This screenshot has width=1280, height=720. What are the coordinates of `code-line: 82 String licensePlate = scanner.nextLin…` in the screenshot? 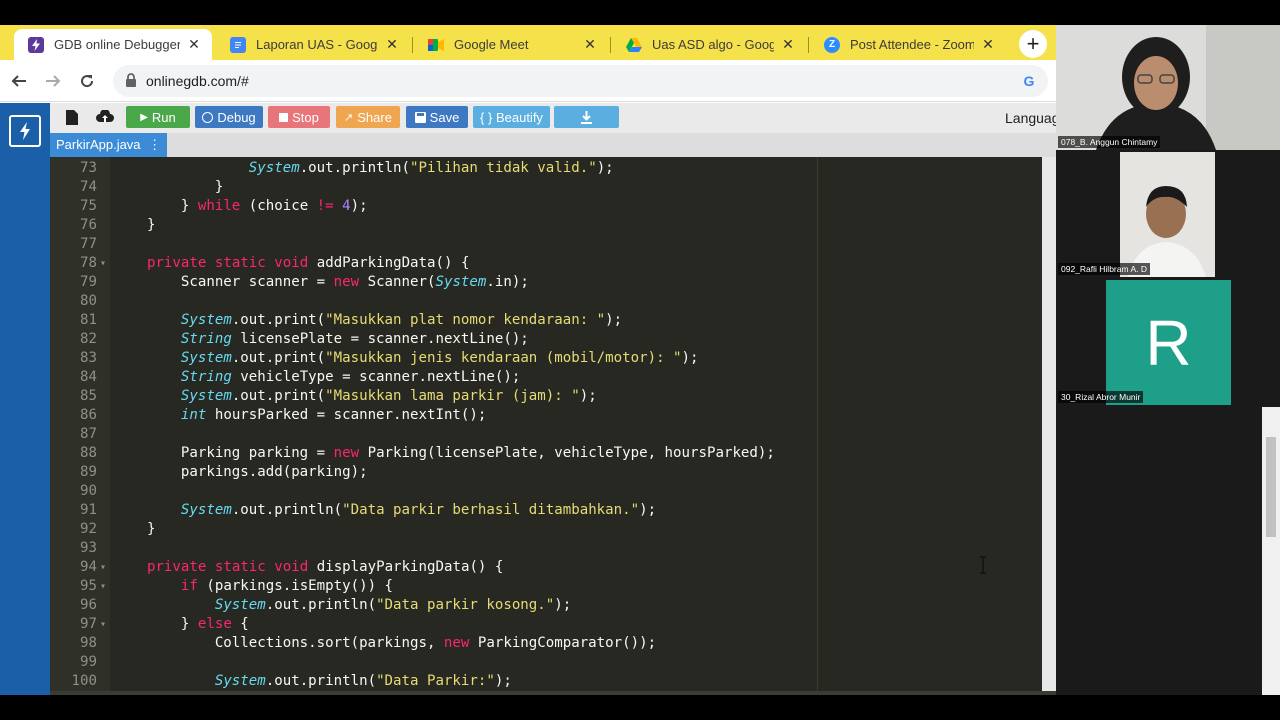 It's located at (553, 339).